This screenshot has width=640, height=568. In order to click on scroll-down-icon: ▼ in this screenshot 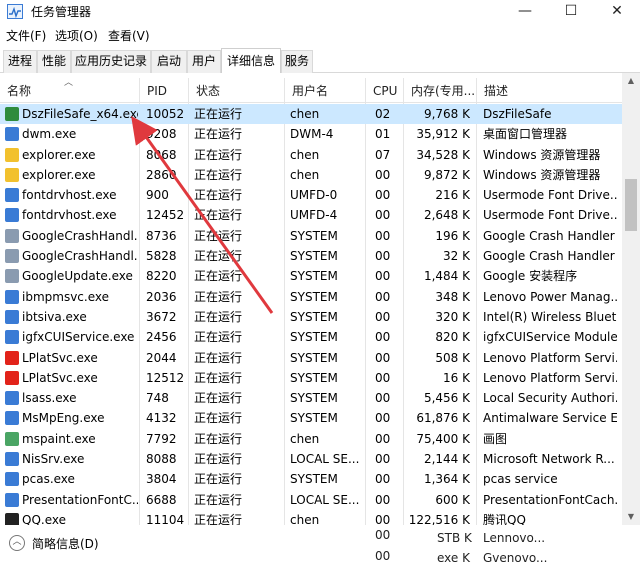, I will do `click(631, 517)`.